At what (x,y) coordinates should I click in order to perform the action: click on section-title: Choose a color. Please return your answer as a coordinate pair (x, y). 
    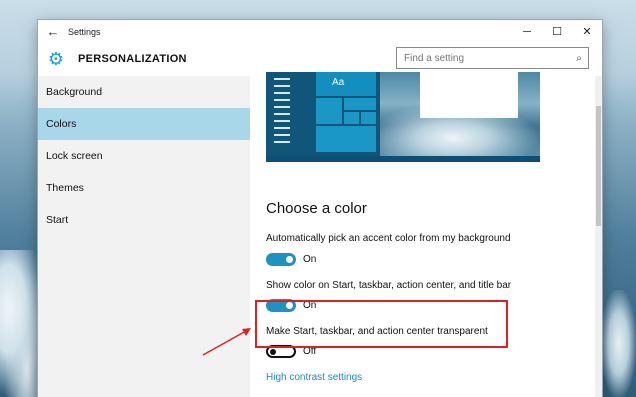
    Looking at the image, I should click on (316, 208).